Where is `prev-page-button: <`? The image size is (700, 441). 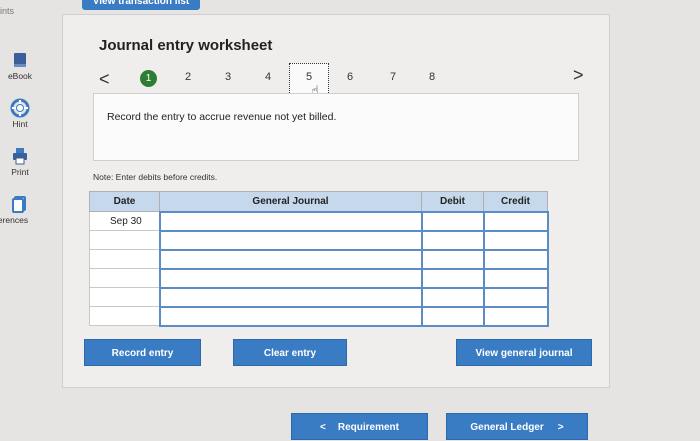
prev-page-button: < is located at coordinates (104, 79).